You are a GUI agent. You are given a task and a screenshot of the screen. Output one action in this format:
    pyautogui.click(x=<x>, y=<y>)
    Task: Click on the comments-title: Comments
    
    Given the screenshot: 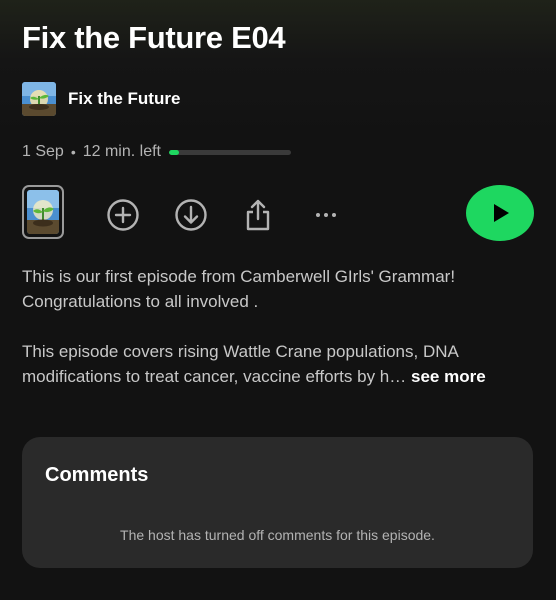 What is the action you would take?
    pyautogui.click(x=97, y=475)
    